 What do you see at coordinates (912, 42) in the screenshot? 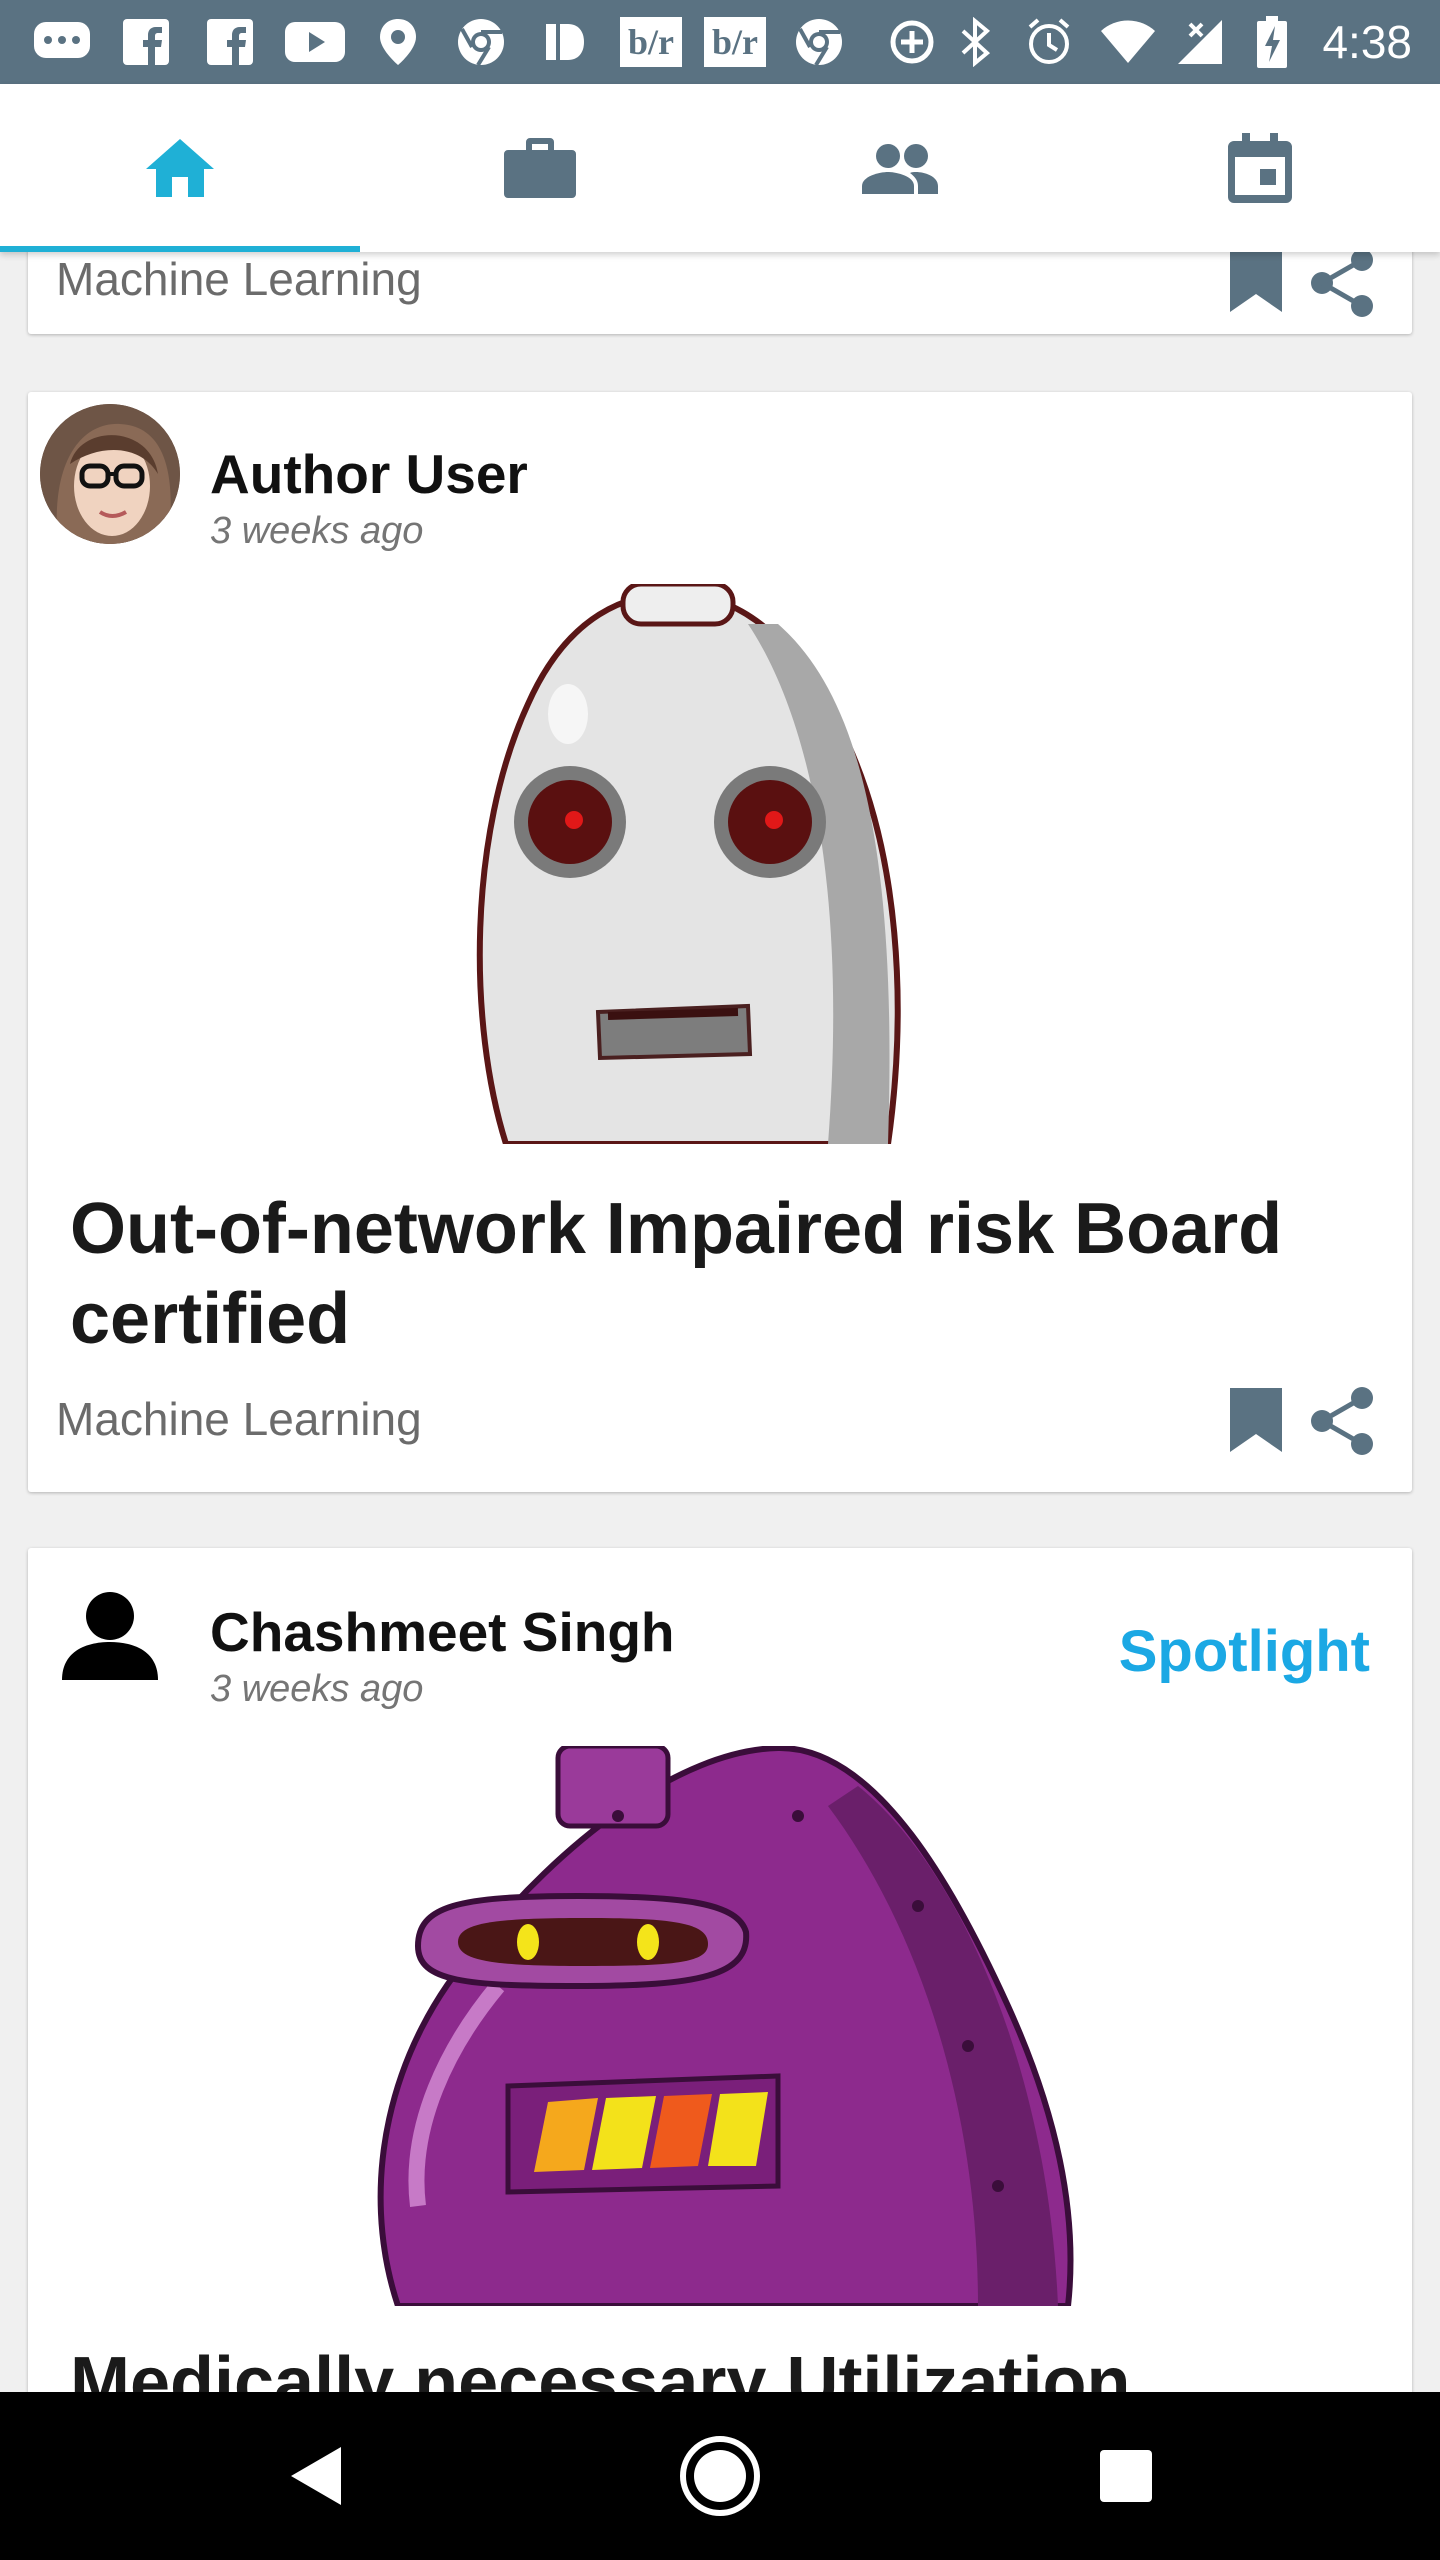
I see `data-saver-icon` at bounding box center [912, 42].